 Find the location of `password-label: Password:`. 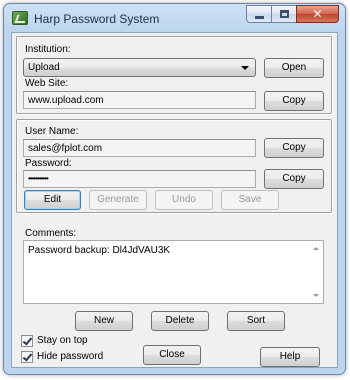

password-label: Password: is located at coordinates (48, 163).